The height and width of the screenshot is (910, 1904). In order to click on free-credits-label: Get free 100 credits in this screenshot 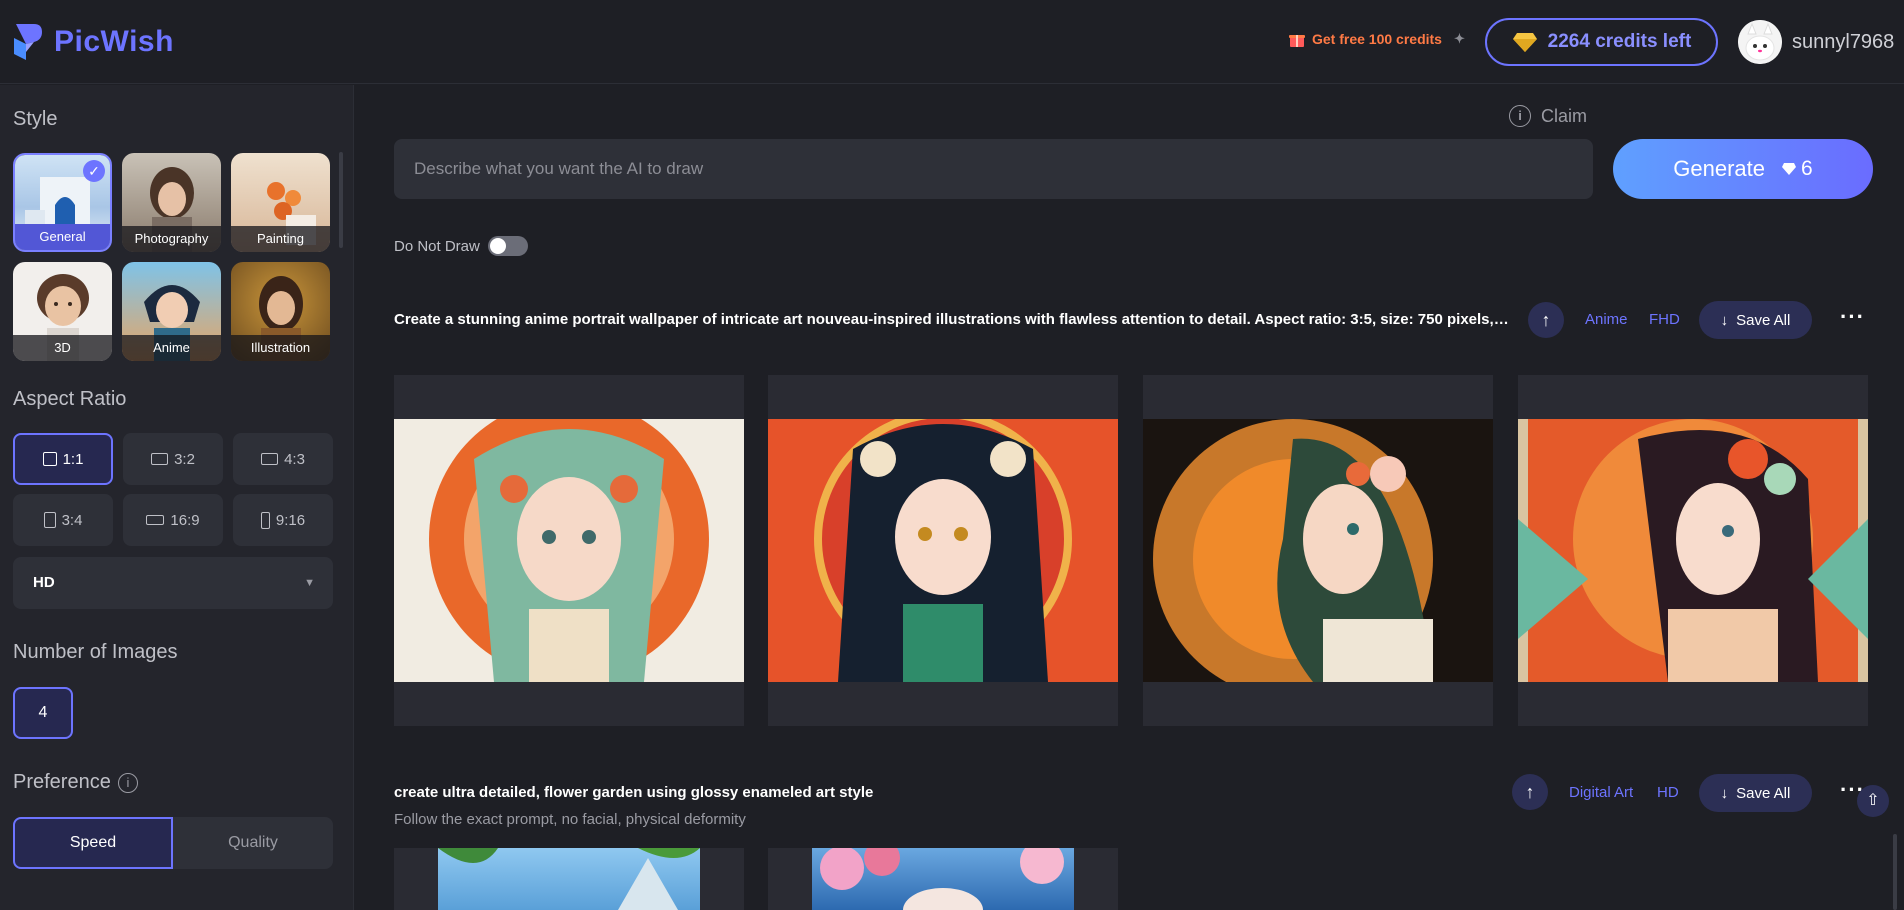, I will do `click(1377, 39)`.